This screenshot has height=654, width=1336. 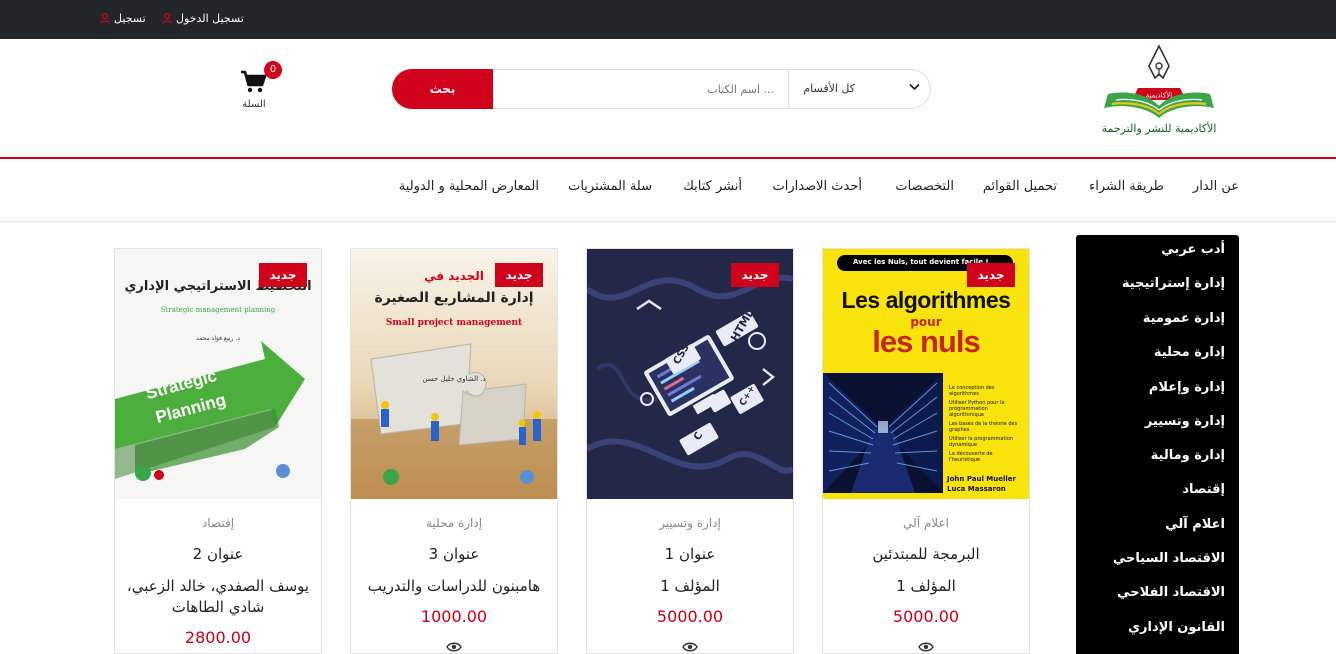 I want to click on cover-bullet: La conception des algorithmes, so click(x=972, y=391).